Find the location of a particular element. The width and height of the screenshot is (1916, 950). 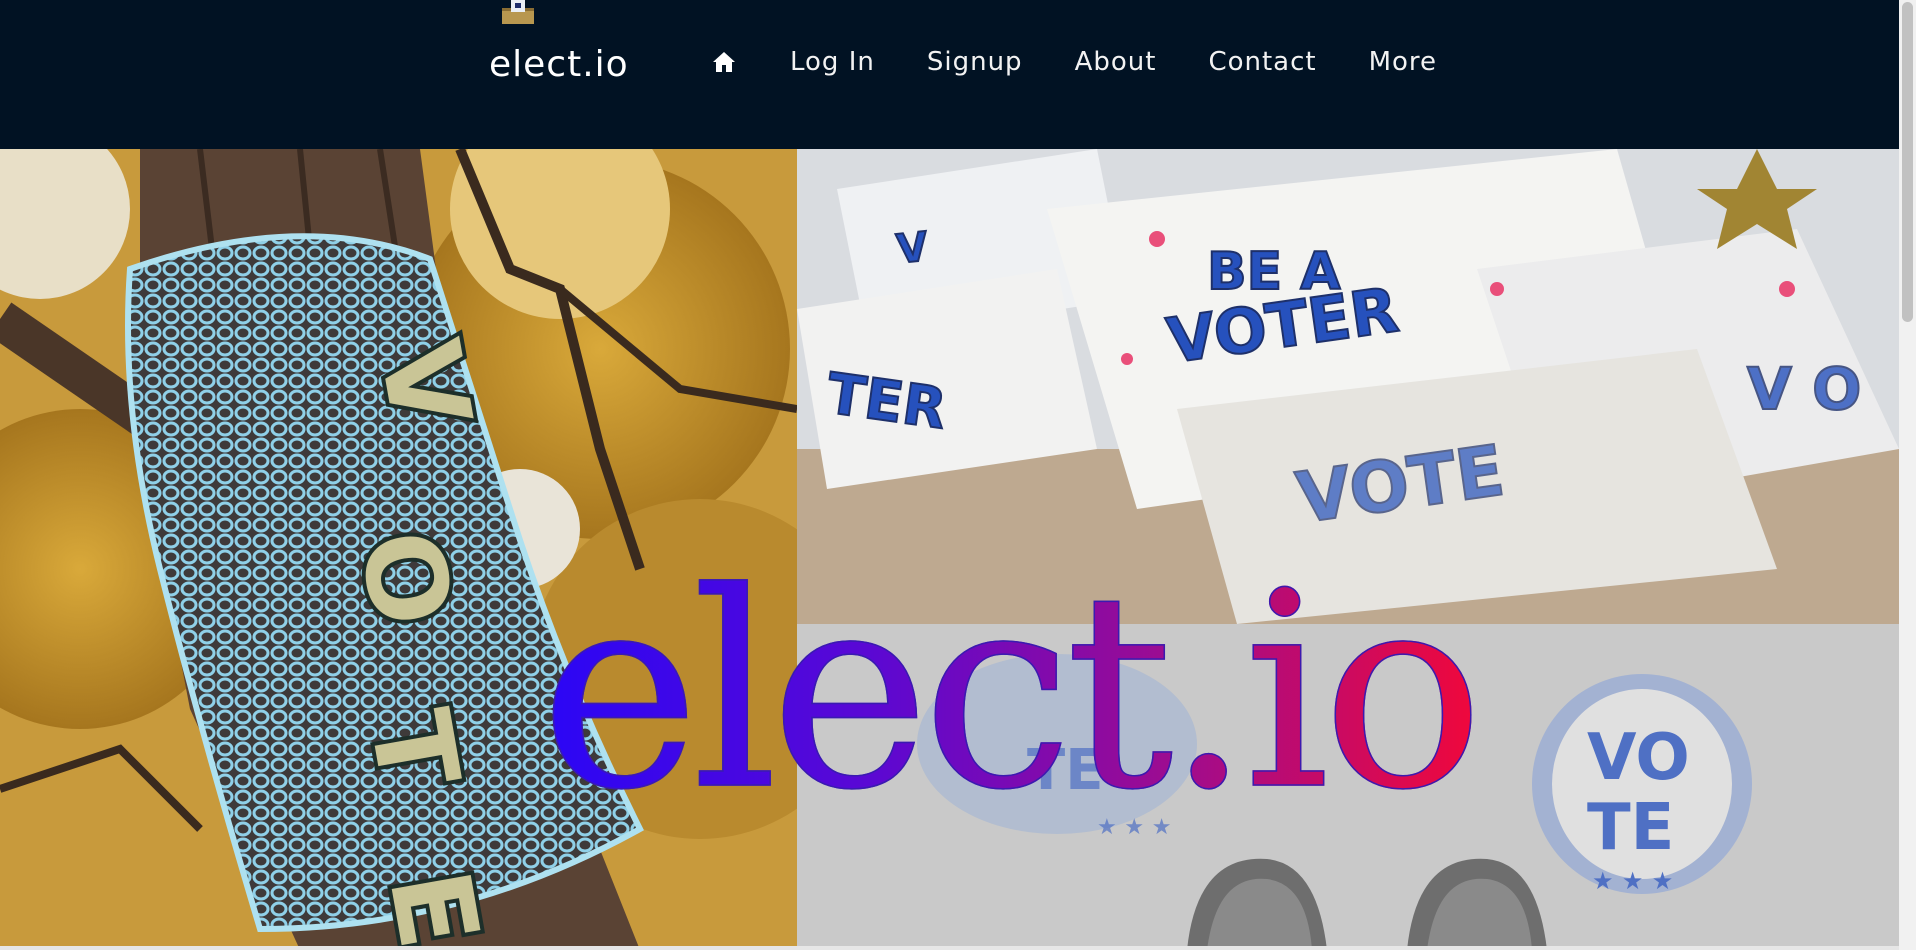

svg-text: TE is located at coordinates (1630, 828).